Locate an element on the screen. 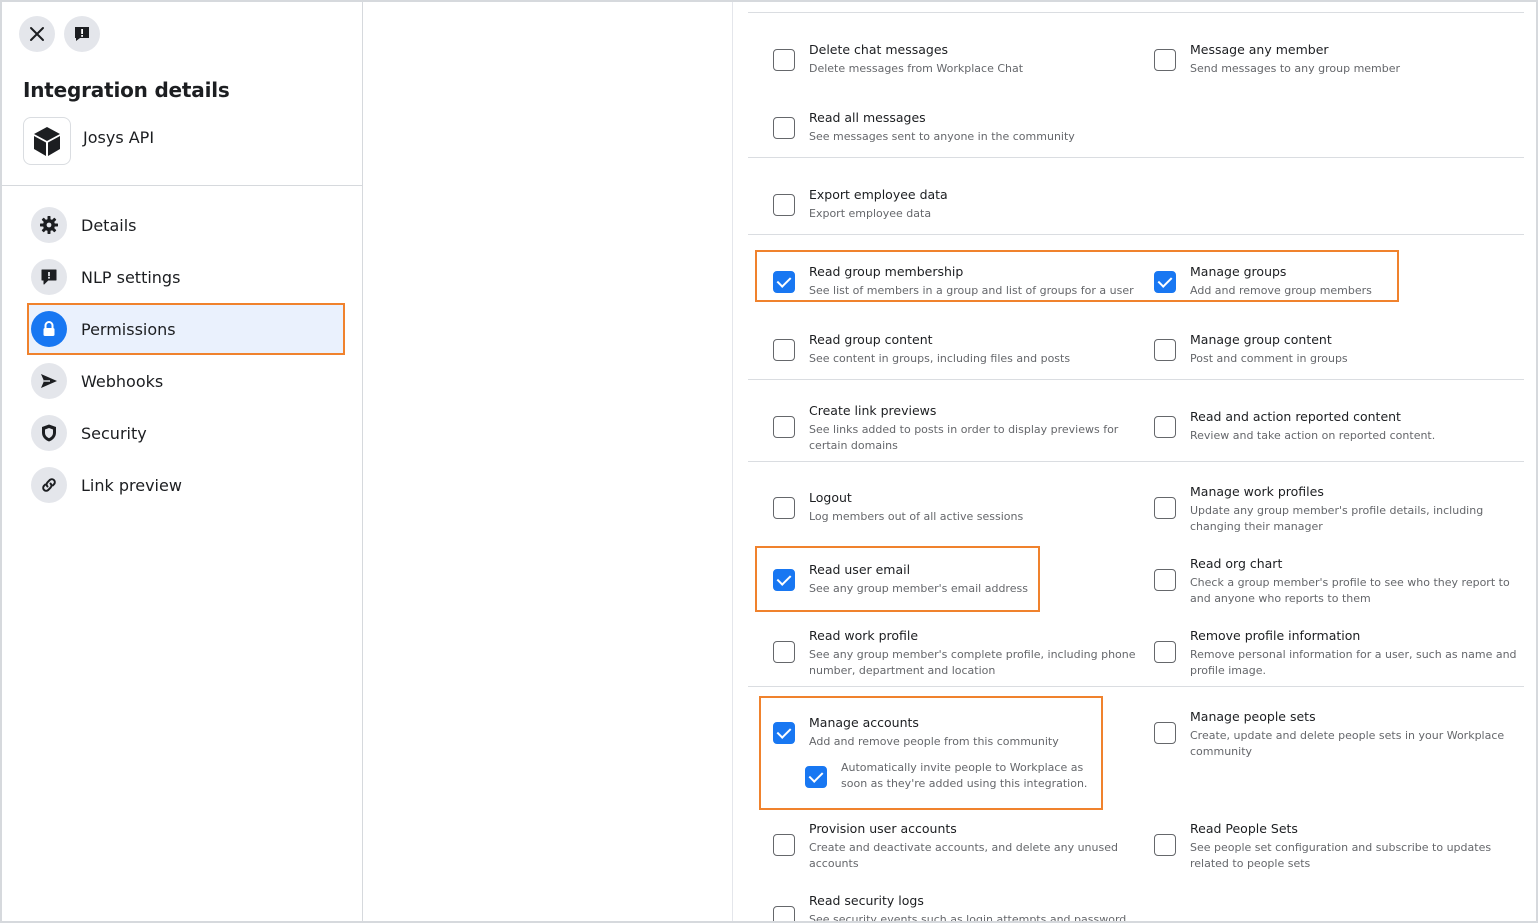 The width and height of the screenshot is (1538, 923). permission-title: Logout is located at coordinates (830, 497).